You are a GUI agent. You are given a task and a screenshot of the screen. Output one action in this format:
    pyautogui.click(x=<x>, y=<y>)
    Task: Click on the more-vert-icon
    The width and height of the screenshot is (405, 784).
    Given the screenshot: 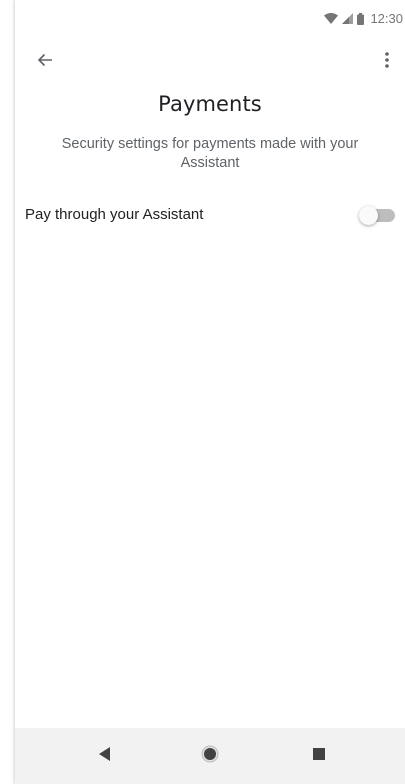 What is the action you would take?
    pyautogui.click(x=387, y=62)
    